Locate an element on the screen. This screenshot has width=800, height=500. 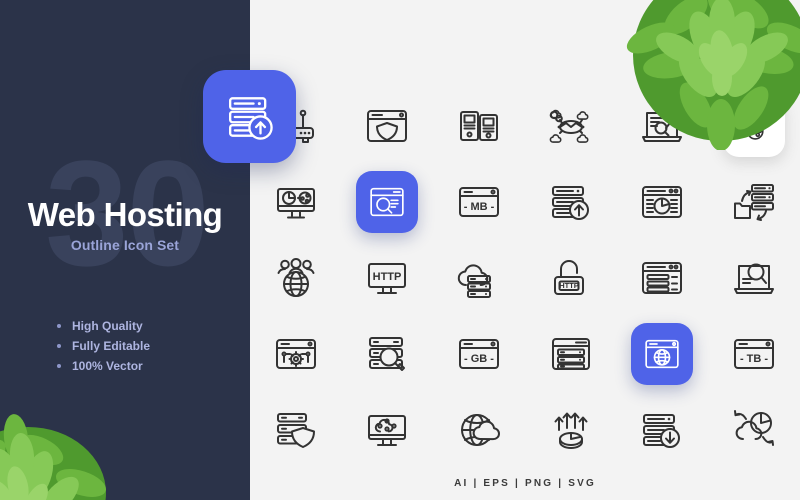
server-shield-icon is located at coordinates (296, 430).